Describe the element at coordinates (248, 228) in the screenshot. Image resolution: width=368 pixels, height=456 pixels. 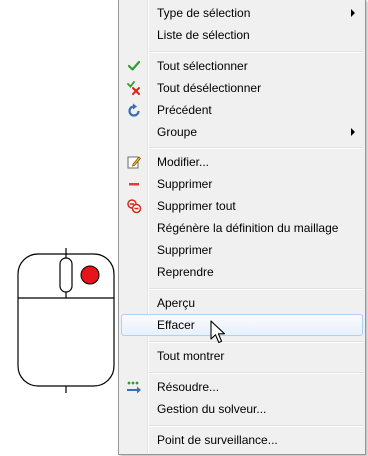
I see `menu-item-label: Régénère la définition du maillage` at that location.